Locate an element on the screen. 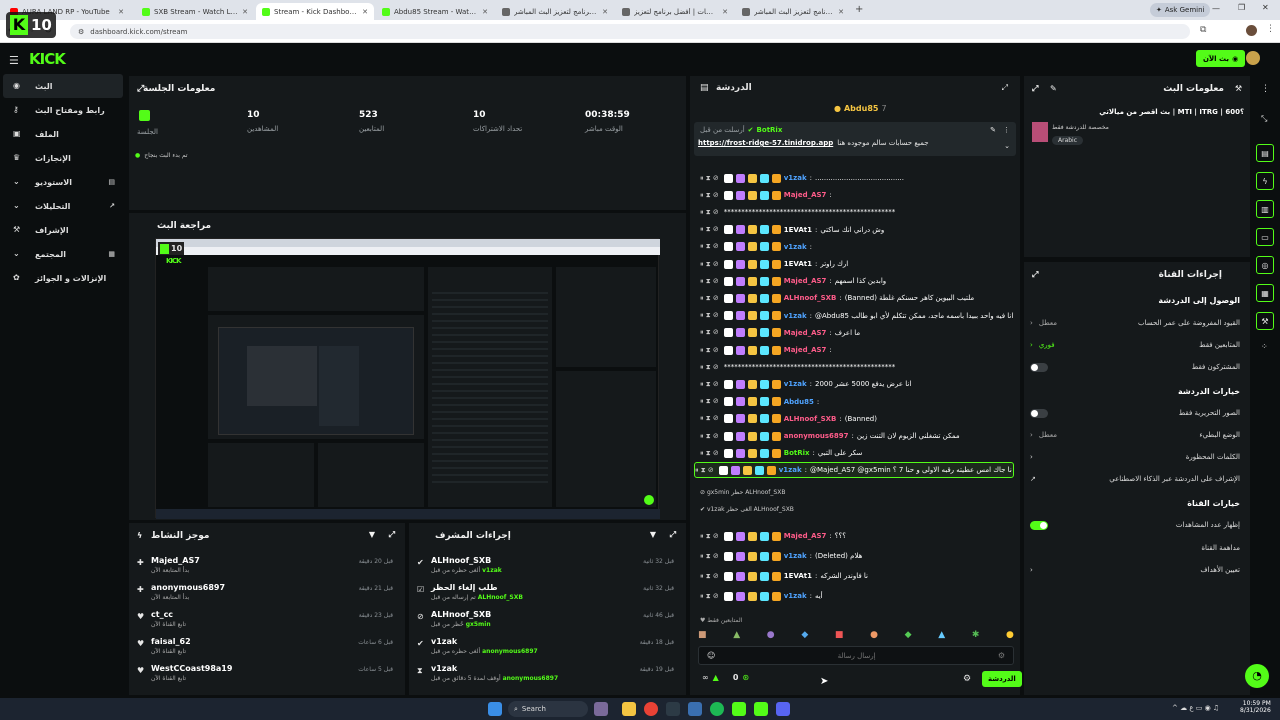 The image size is (1280, 720). chat-message: ⏸ ⧗ ⊘ Majed_AS7: ؟؟؟ is located at coordinates (858, 536).